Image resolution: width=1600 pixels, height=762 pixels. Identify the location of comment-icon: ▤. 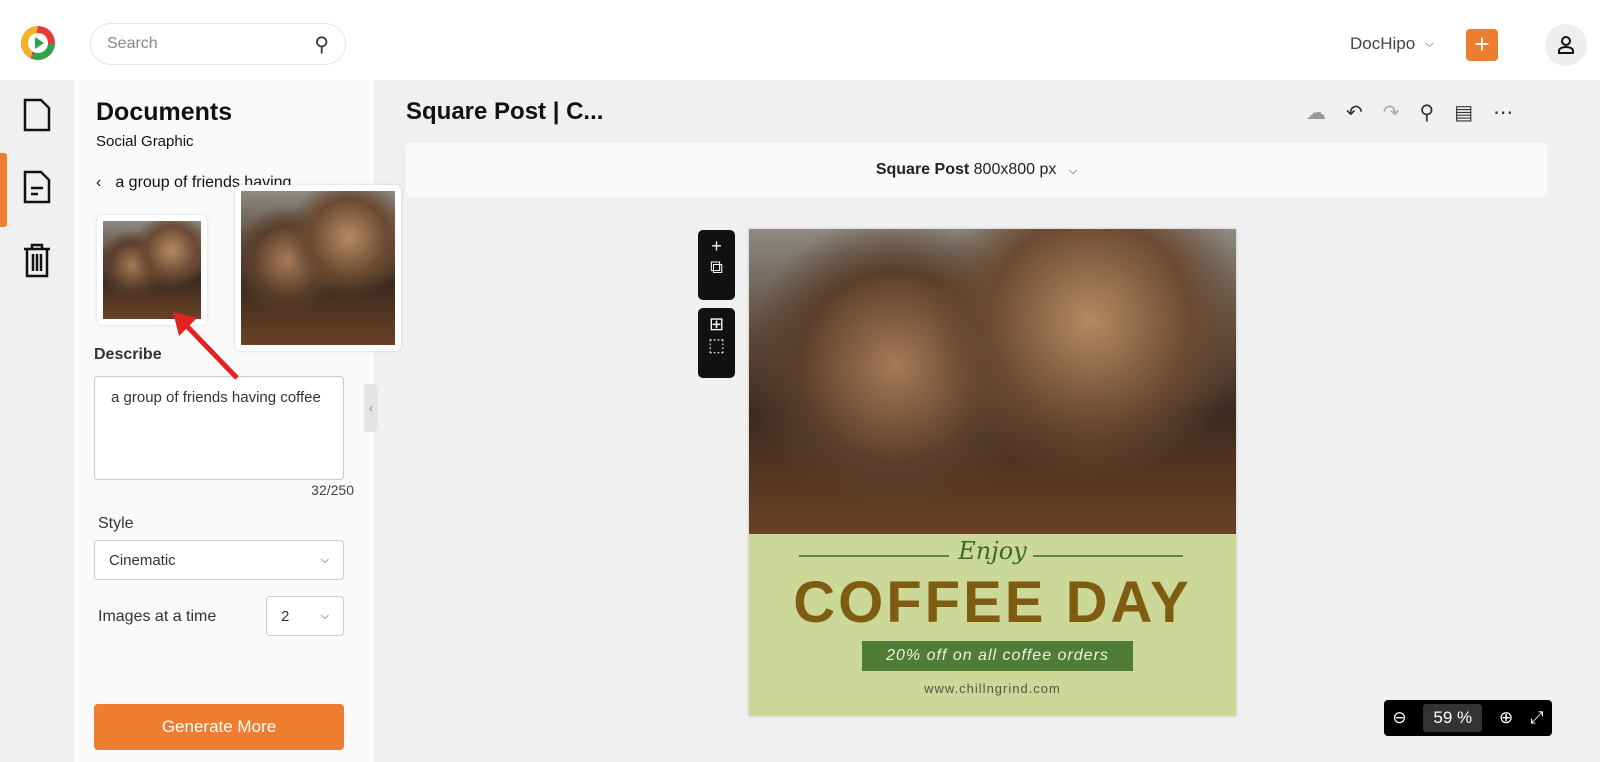
(1463, 112).